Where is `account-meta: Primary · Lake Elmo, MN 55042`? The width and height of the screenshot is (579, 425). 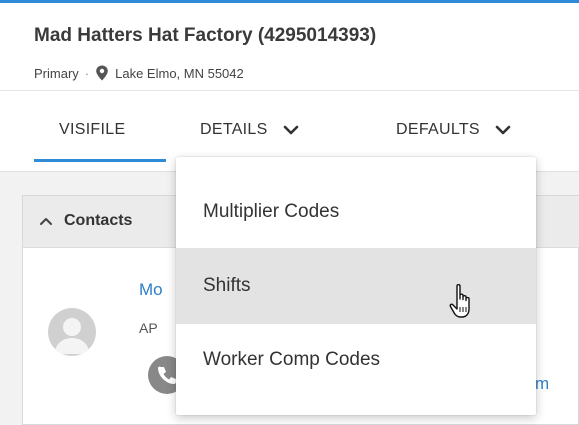
account-meta: Primary · Lake Elmo, MN 55042 is located at coordinates (139, 73).